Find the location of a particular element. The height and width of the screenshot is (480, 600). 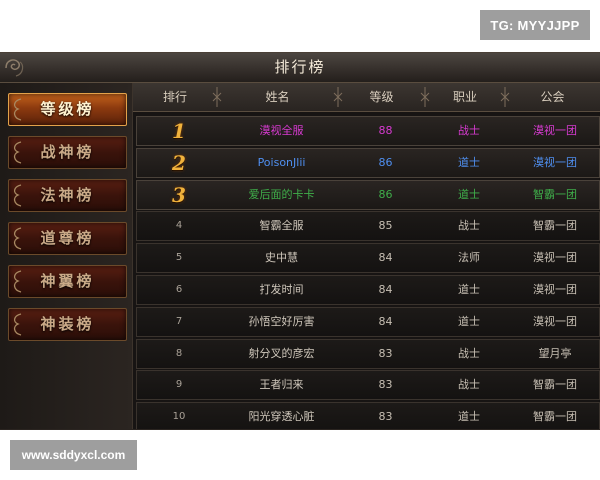

category-button-taoist: 道尊榜 is located at coordinates (67, 238).